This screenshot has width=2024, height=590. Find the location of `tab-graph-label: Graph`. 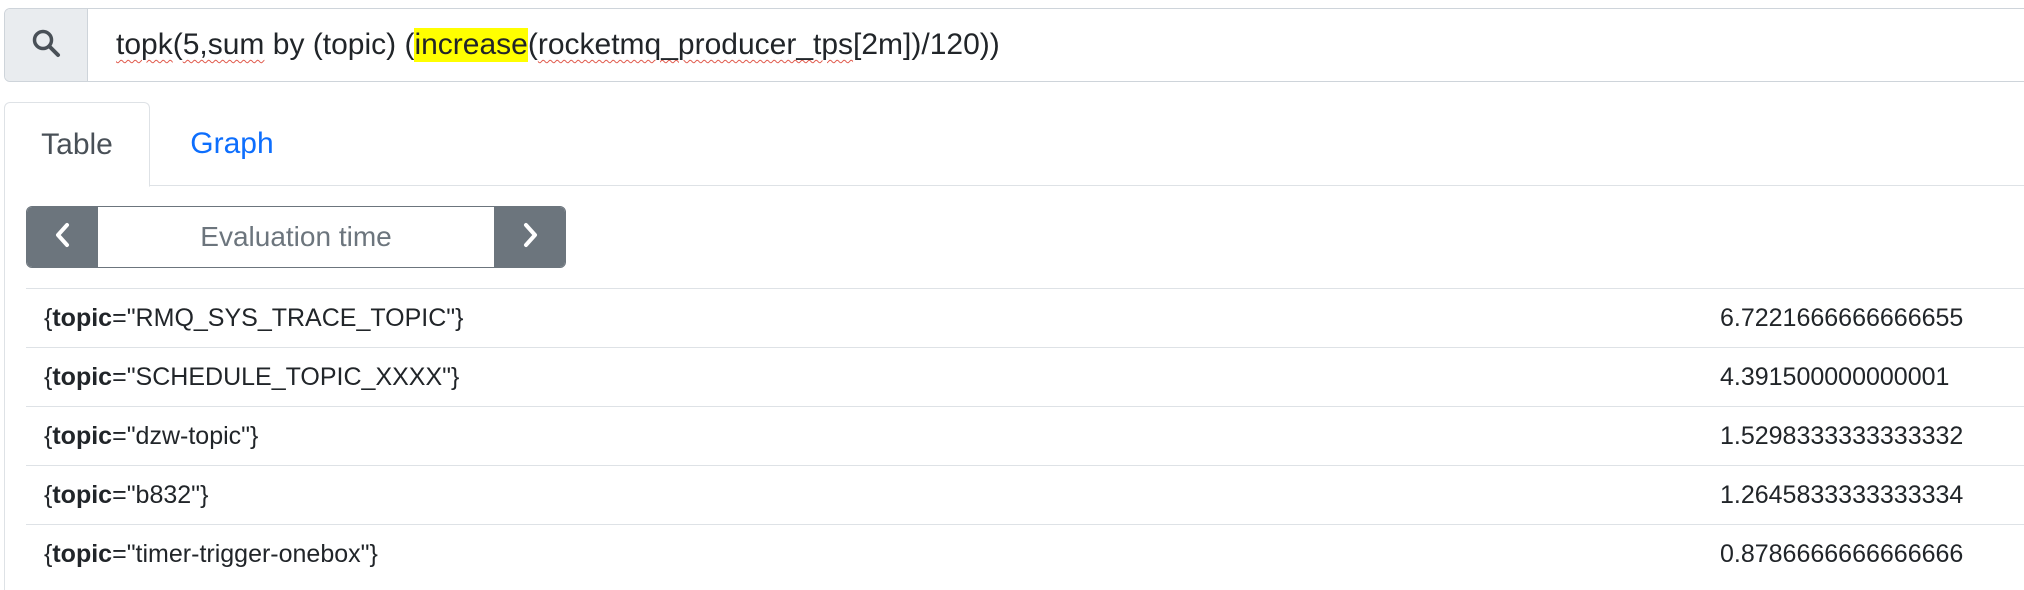

tab-graph-label: Graph is located at coordinates (232, 143).